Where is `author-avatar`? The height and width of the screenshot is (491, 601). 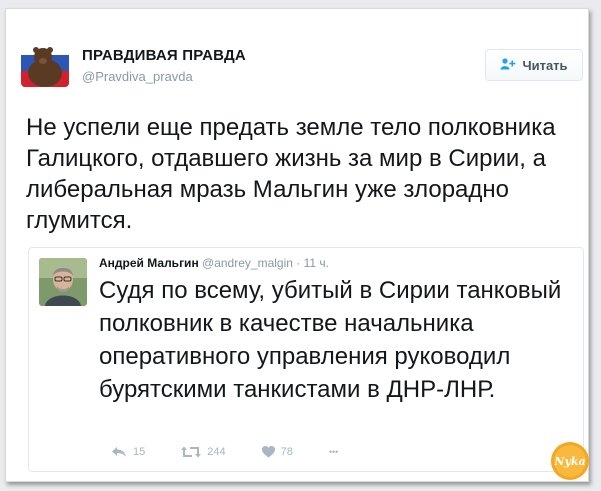
author-avatar is located at coordinates (45, 63).